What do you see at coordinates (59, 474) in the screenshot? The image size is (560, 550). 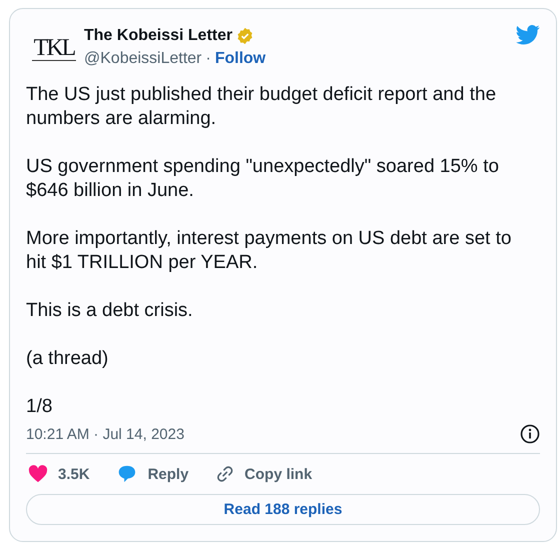 I see `like-button: 3.5K` at bounding box center [59, 474].